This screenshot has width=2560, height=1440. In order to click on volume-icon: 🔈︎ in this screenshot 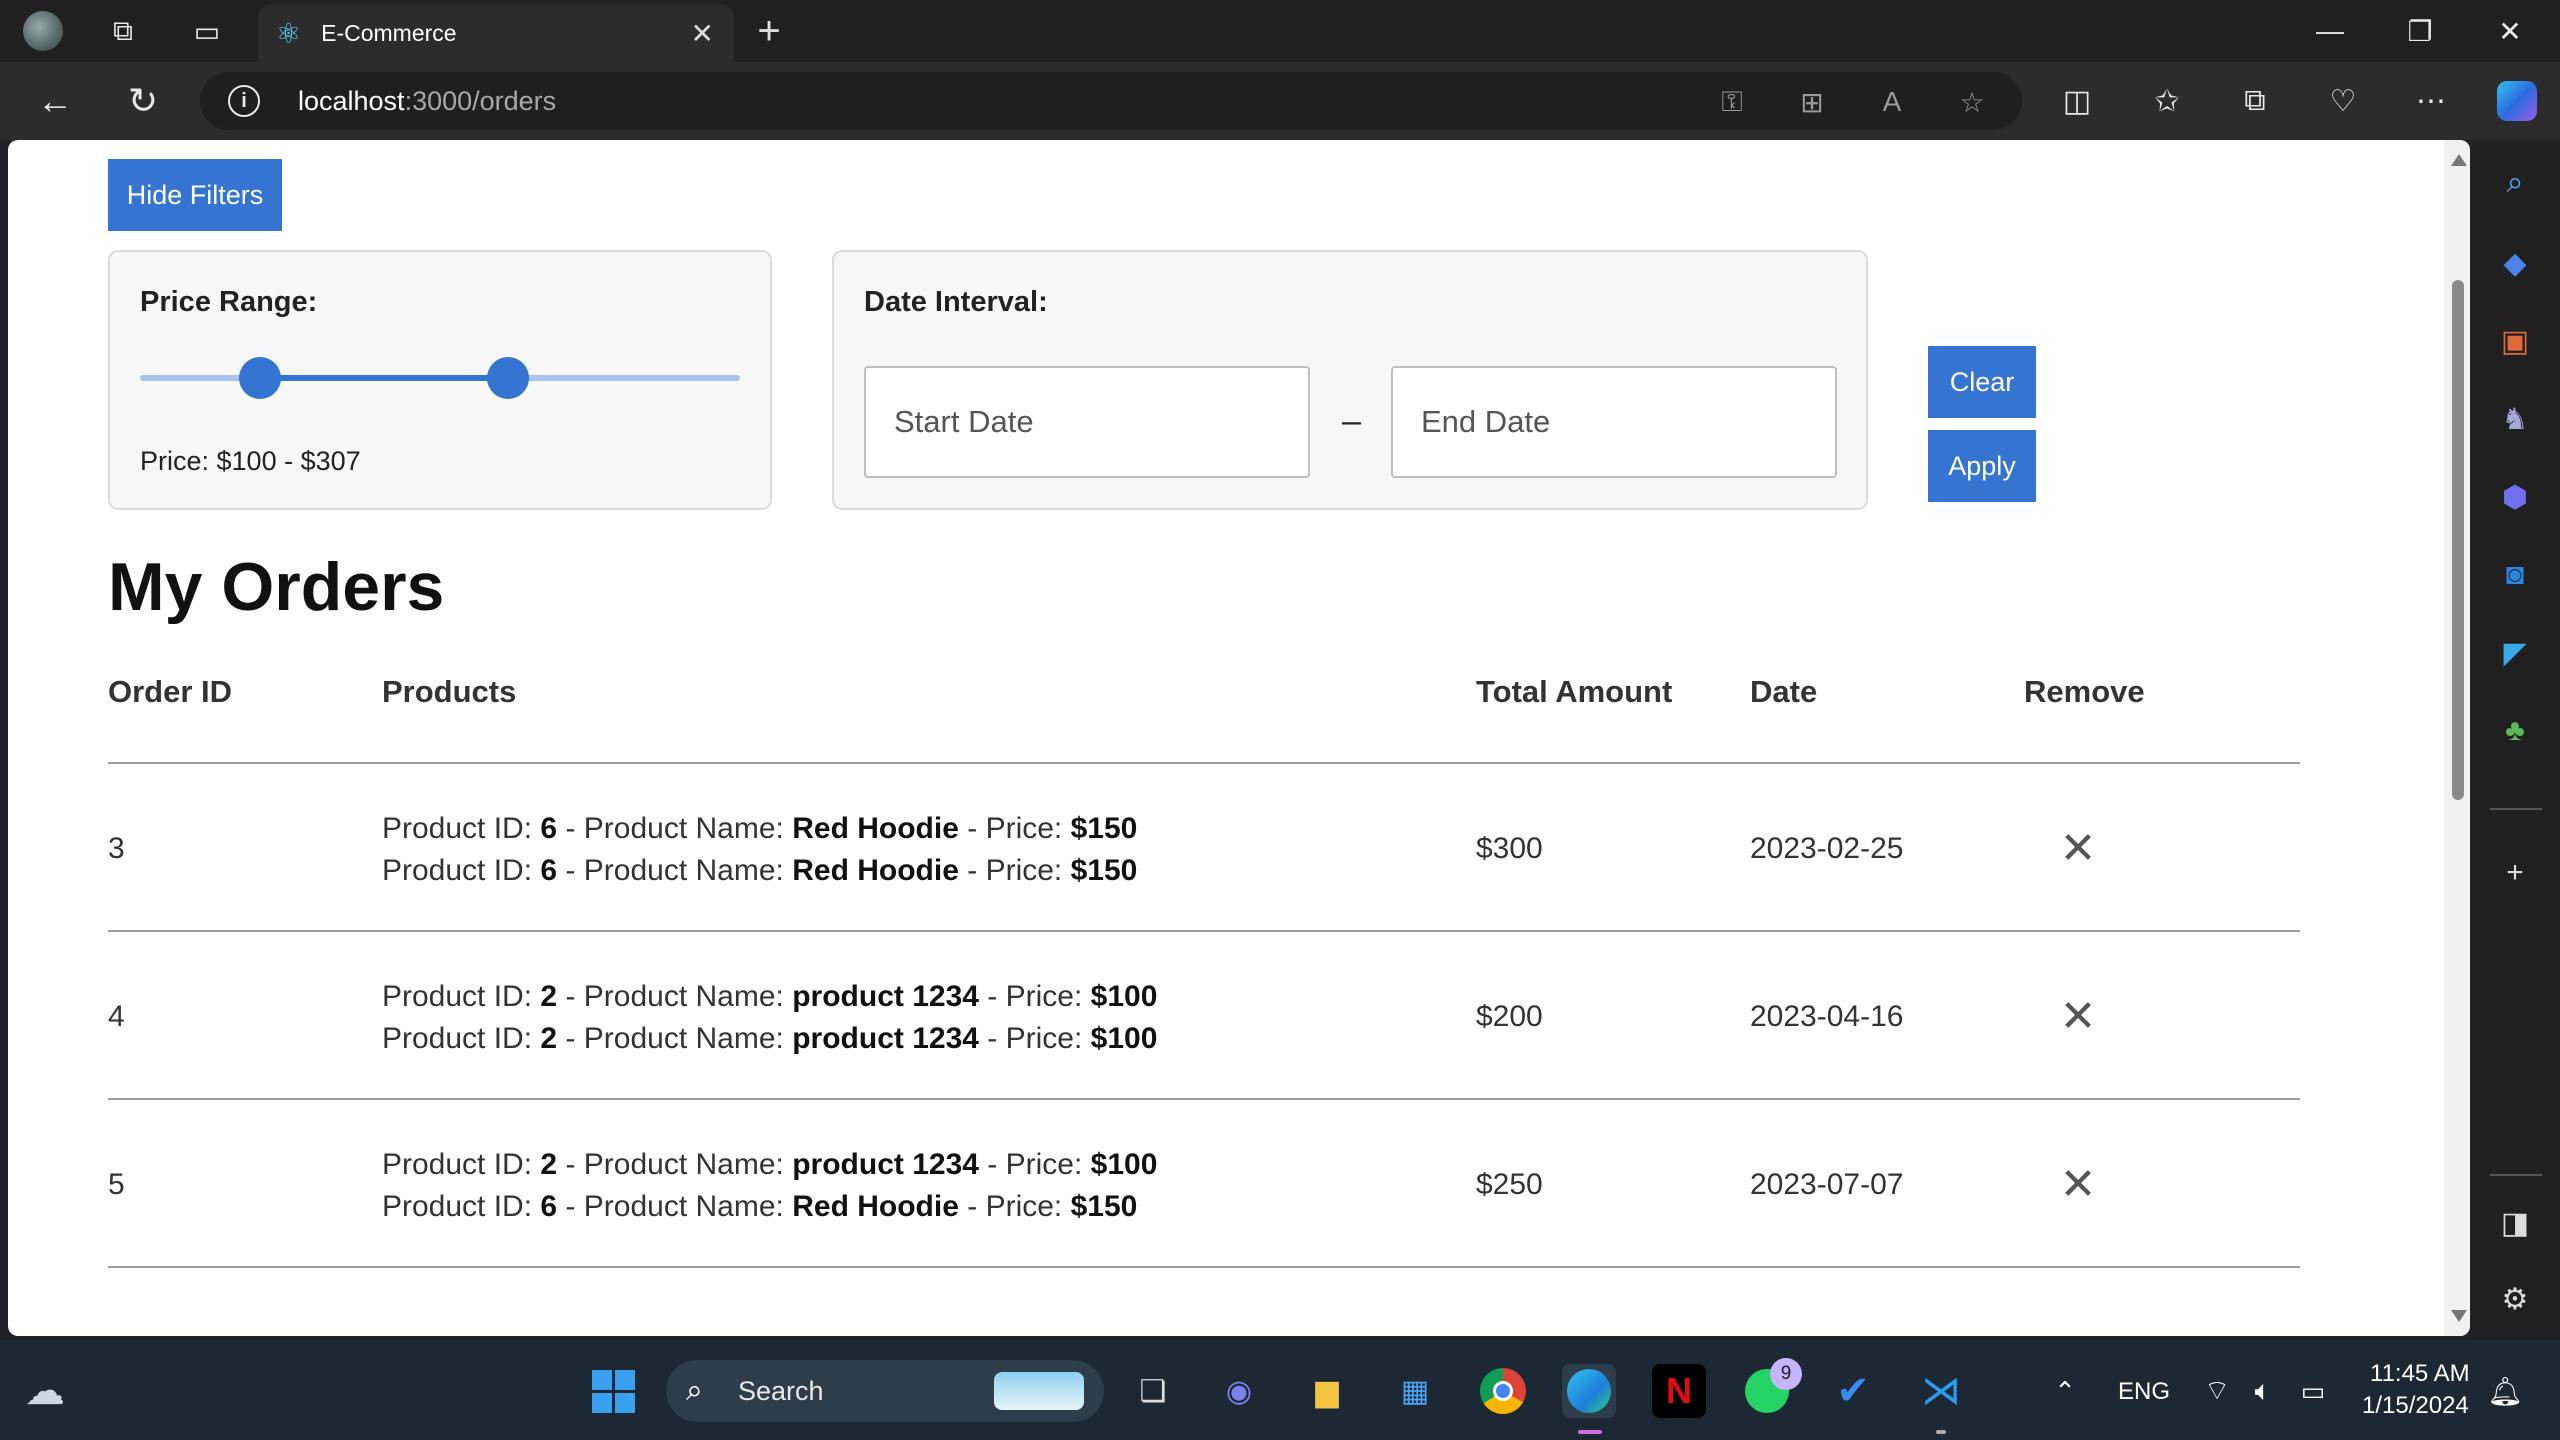, I will do `click(2263, 1391)`.